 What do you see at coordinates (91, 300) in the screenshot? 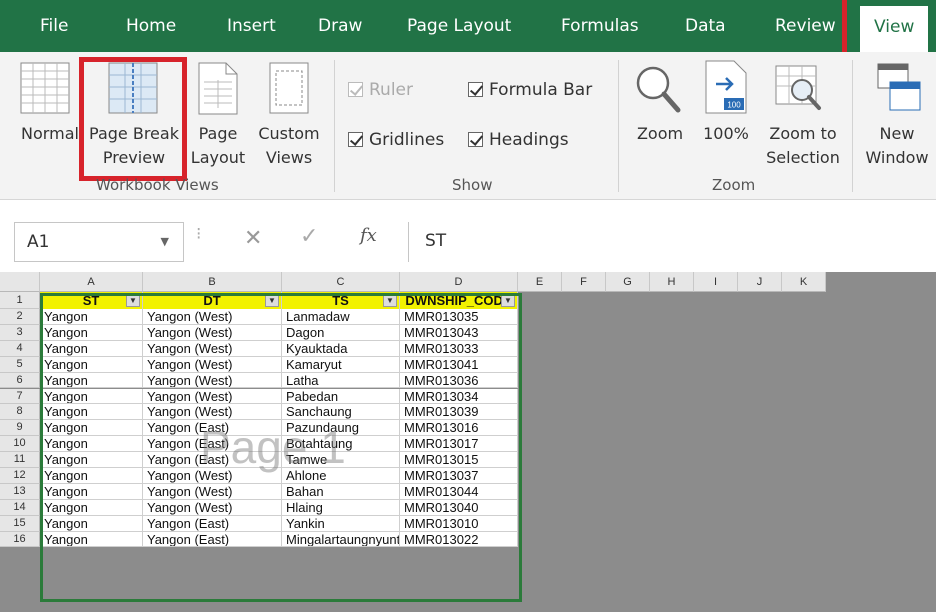
I see `header-cell: ST ▼` at bounding box center [91, 300].